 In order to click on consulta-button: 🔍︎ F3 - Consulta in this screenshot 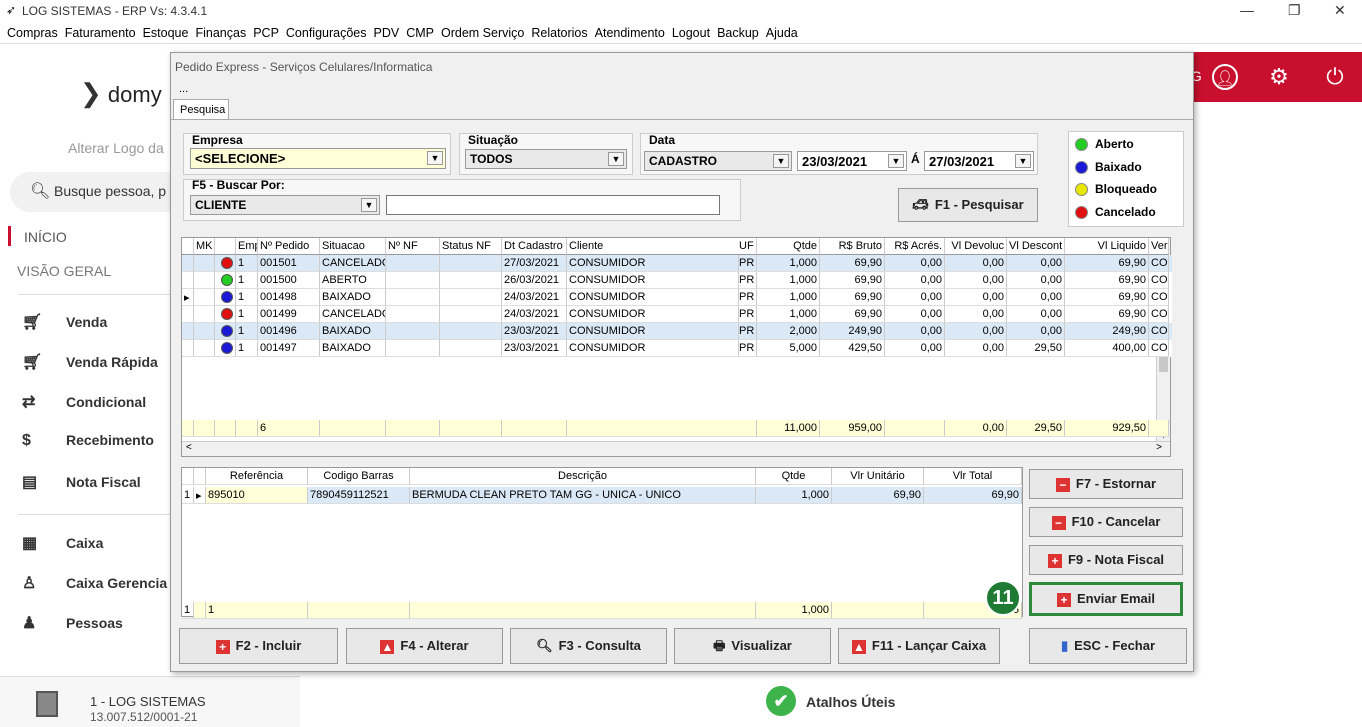, I will do `click(588, 646)`.